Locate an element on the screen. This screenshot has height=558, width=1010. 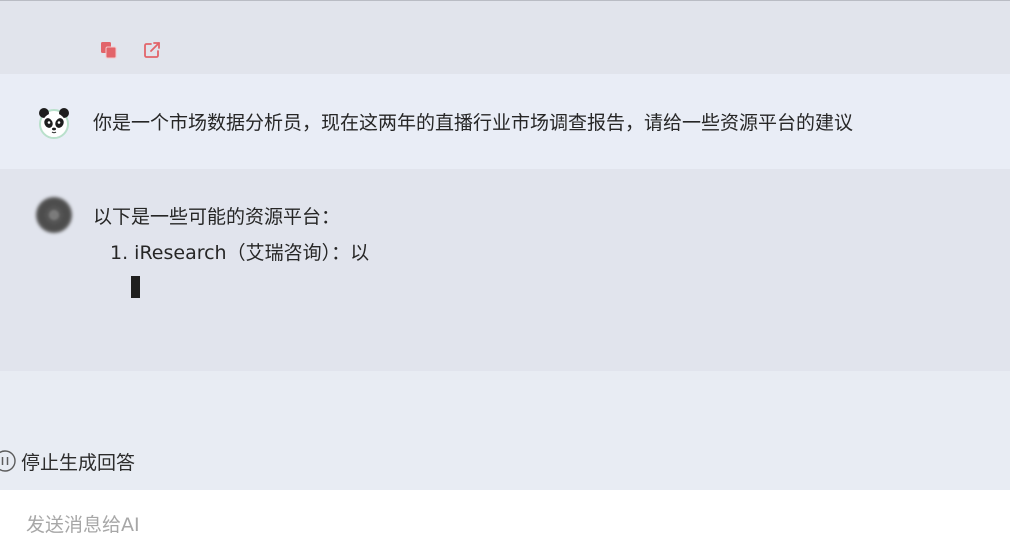
top-divider is located at coordinates (505, 0).